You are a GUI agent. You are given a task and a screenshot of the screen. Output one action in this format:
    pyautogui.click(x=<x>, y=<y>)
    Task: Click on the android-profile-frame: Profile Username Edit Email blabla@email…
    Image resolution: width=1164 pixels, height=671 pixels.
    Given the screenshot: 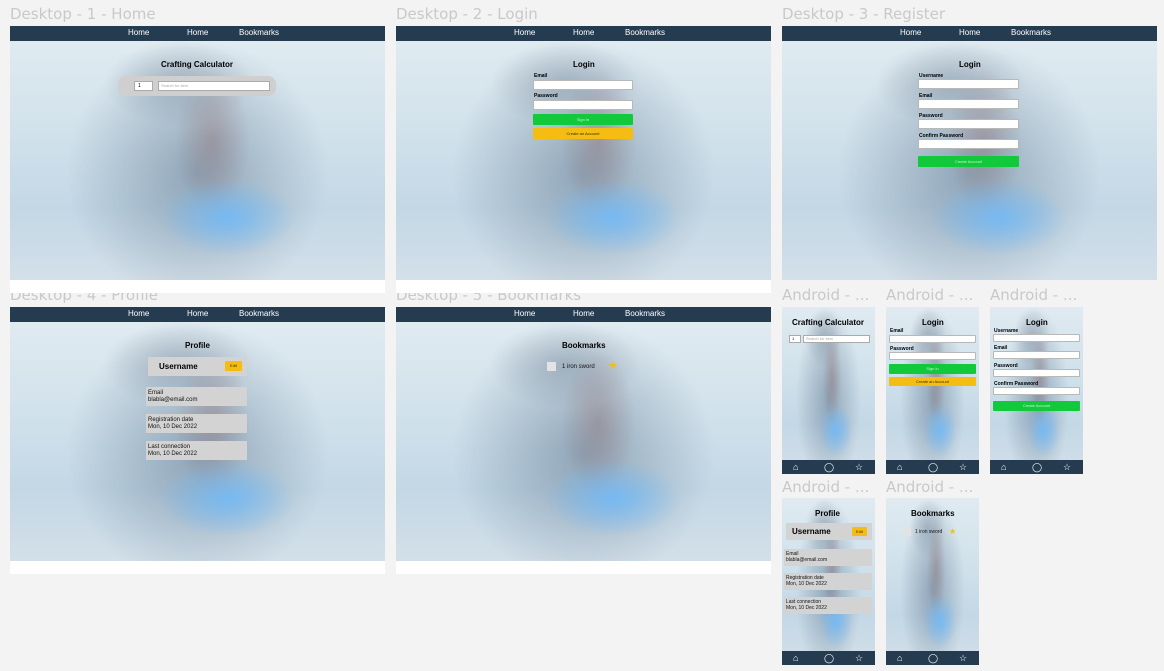 What is the action you would take?
    pyautogui.click(x=828, y=581)
    